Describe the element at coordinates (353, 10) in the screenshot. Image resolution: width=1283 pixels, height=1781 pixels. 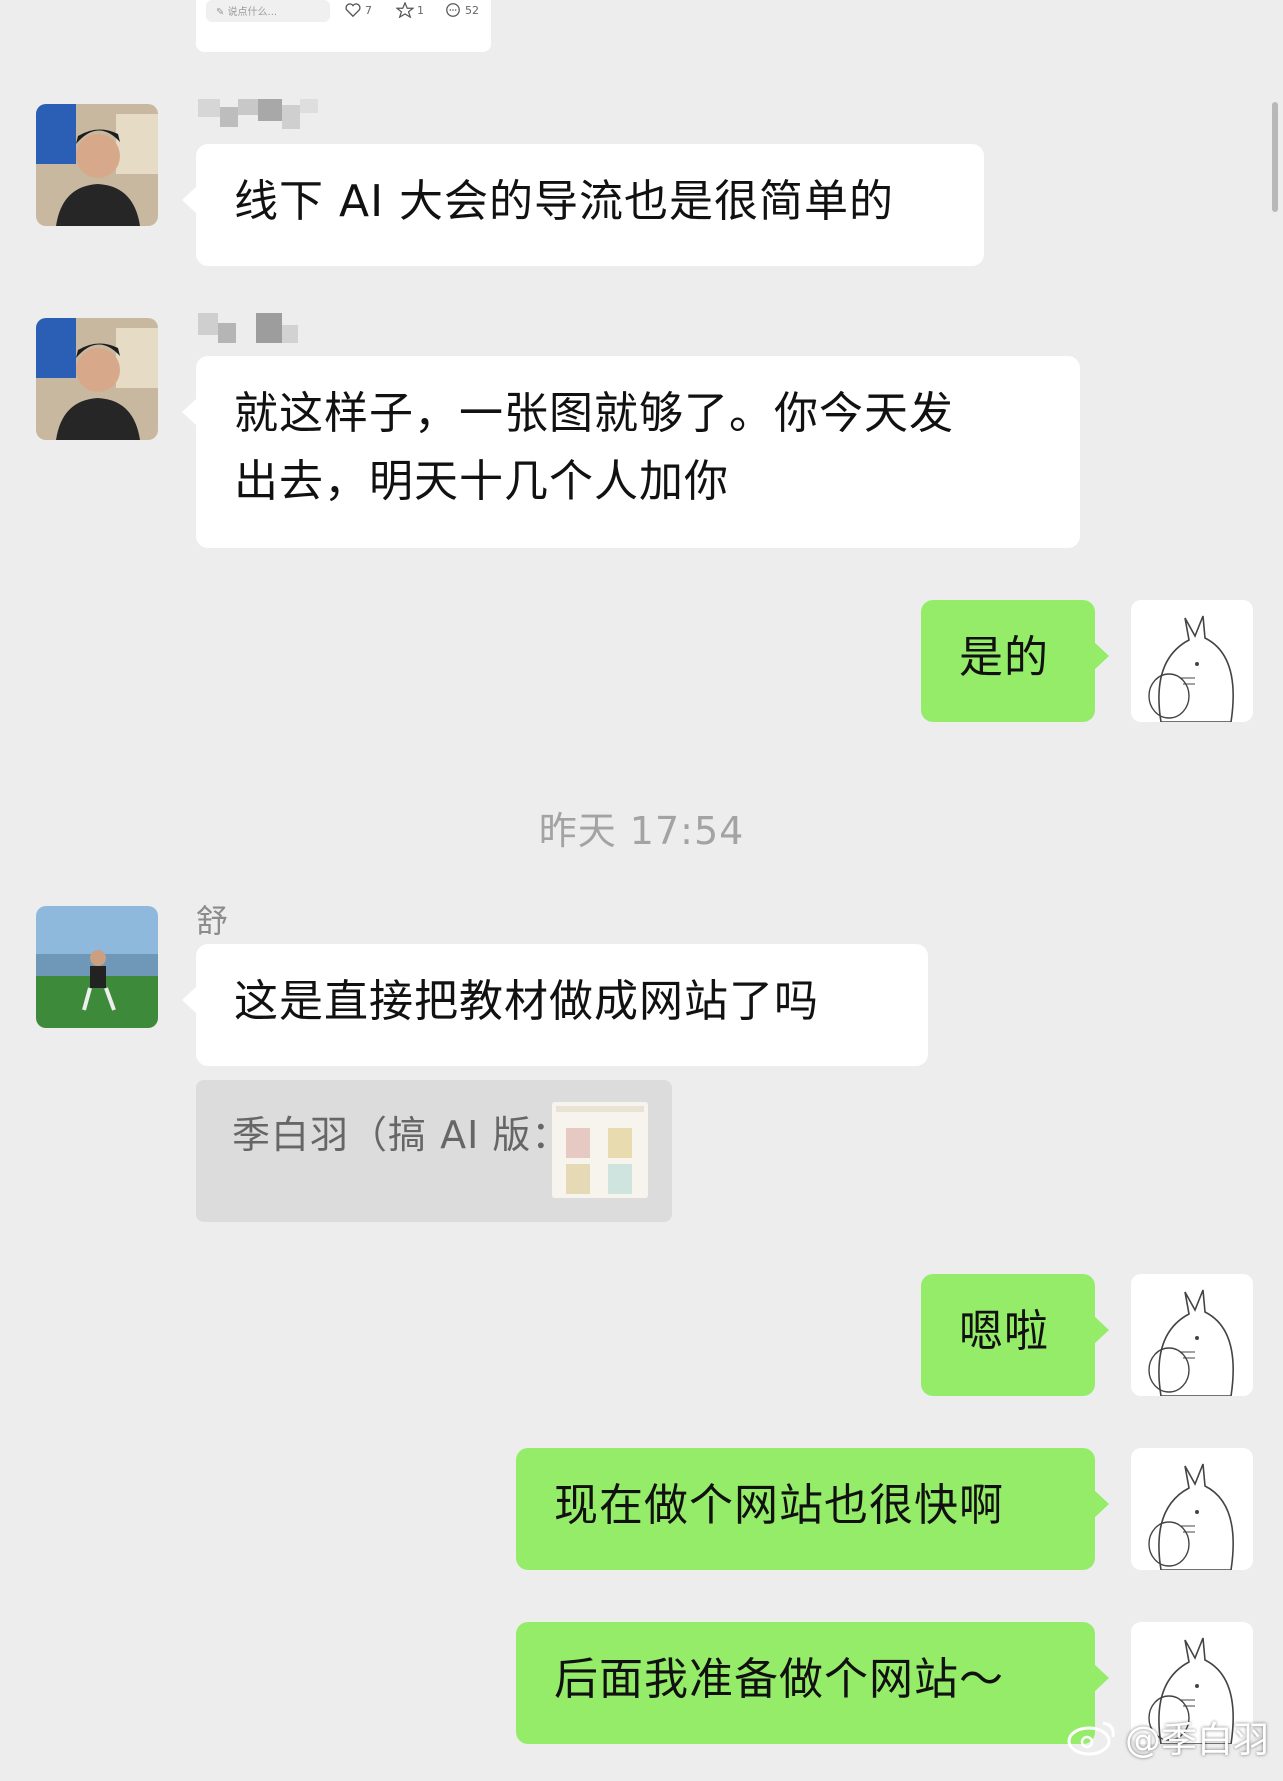
I see `heart-icon` at that location.